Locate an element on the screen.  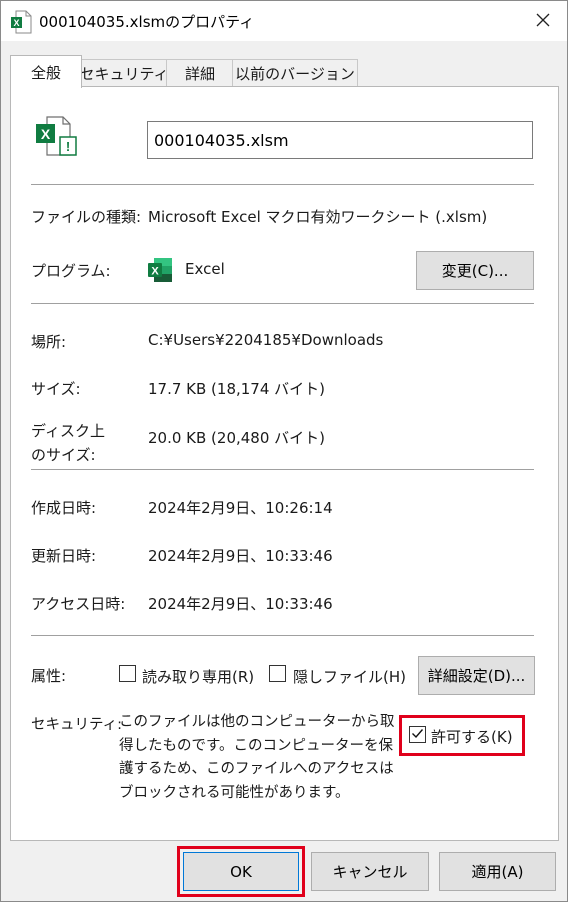
ok-button: OK is located at coordinates (241, 871).